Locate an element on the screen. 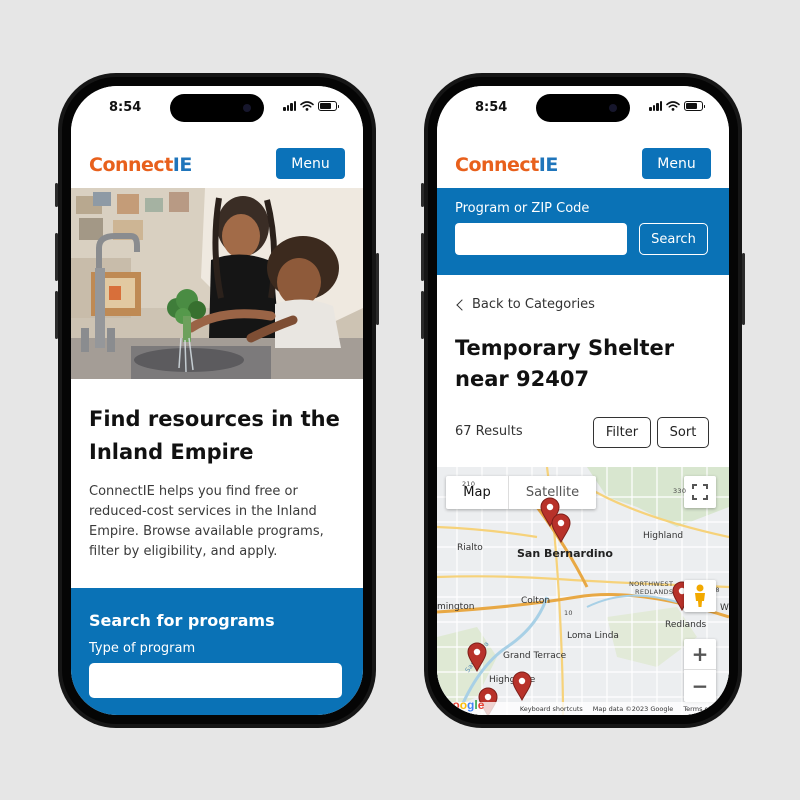 The image size is (800, 800). map-label-mington: mington is located at coordinates (456, 607).